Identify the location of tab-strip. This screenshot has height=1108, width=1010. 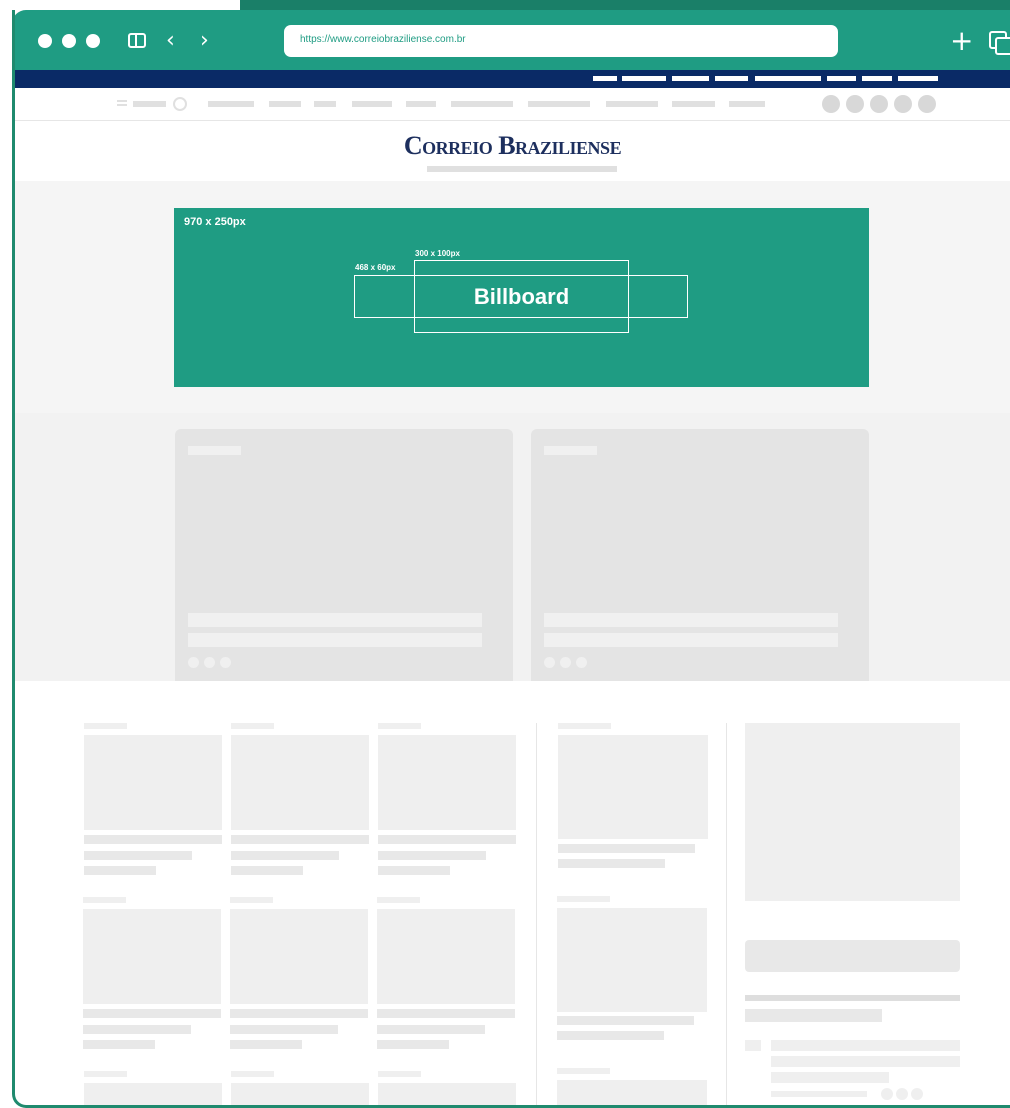
(625, 5).